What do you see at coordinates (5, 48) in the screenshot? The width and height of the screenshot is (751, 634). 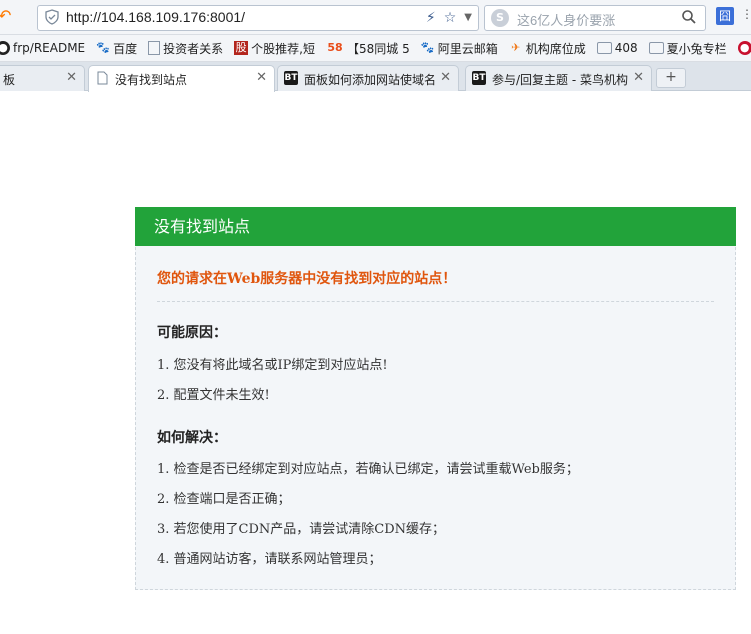 I see `github-icon: ●` at bounding box center [5, 48].